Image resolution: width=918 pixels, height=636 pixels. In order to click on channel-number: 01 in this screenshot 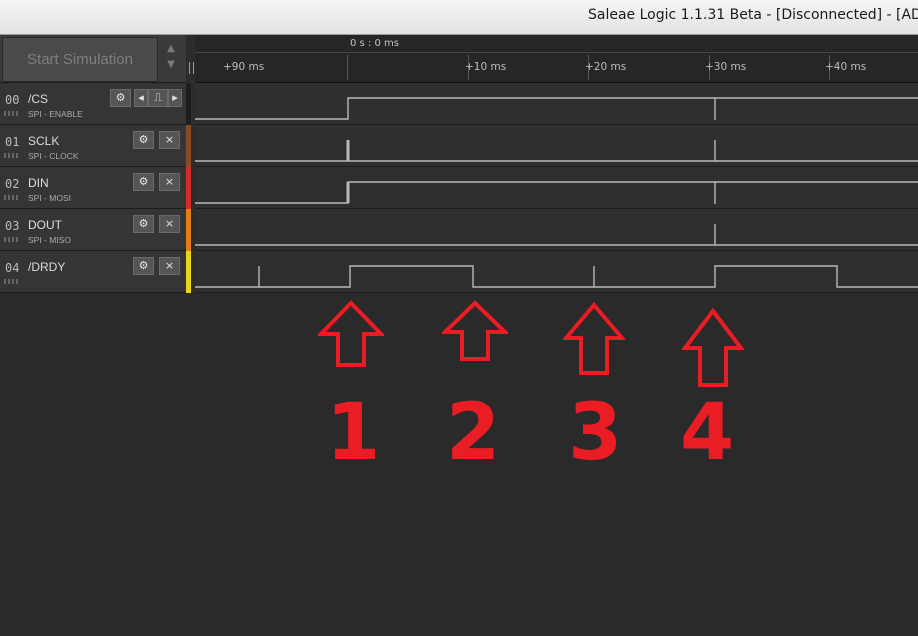, I will do `click(12, 142)`.